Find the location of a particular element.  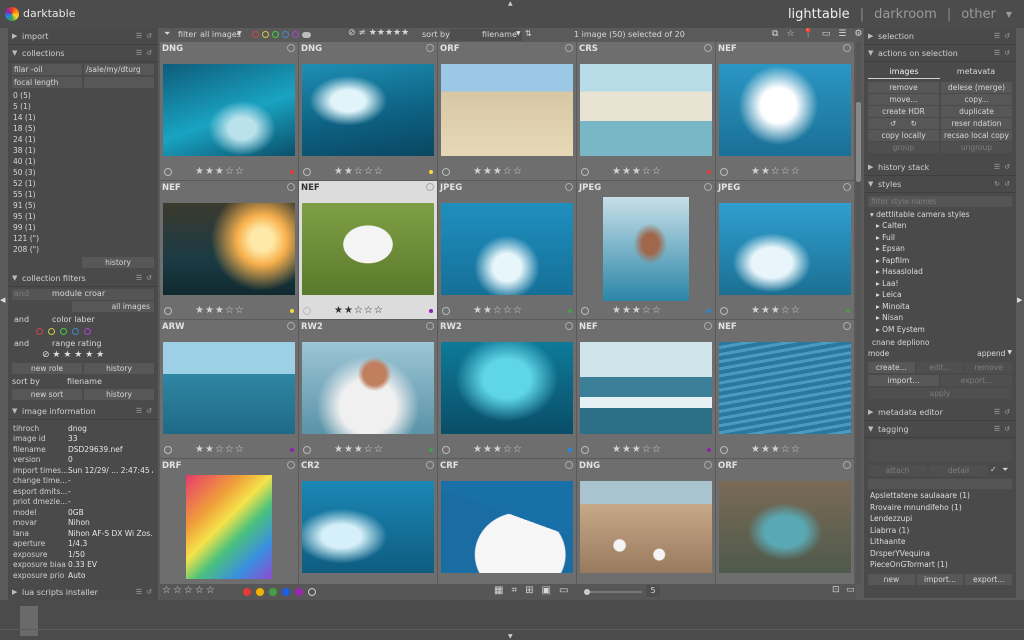

resync-local-copy-button: recsao local copy is located at coordinates (976, 135).